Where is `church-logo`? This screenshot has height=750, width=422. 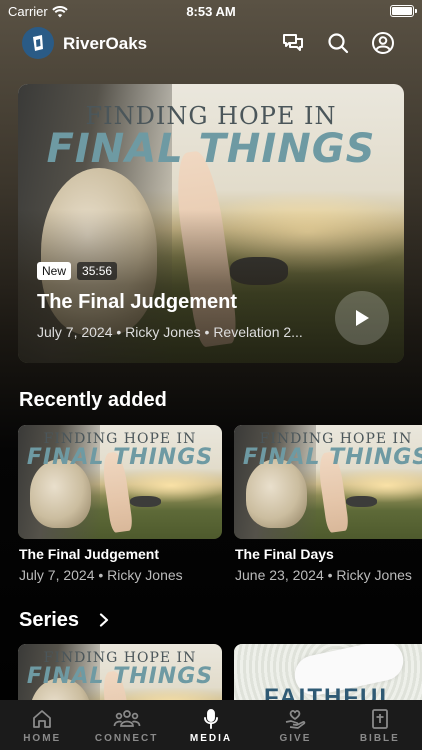
church-logo is located at coordinates (38, 43).